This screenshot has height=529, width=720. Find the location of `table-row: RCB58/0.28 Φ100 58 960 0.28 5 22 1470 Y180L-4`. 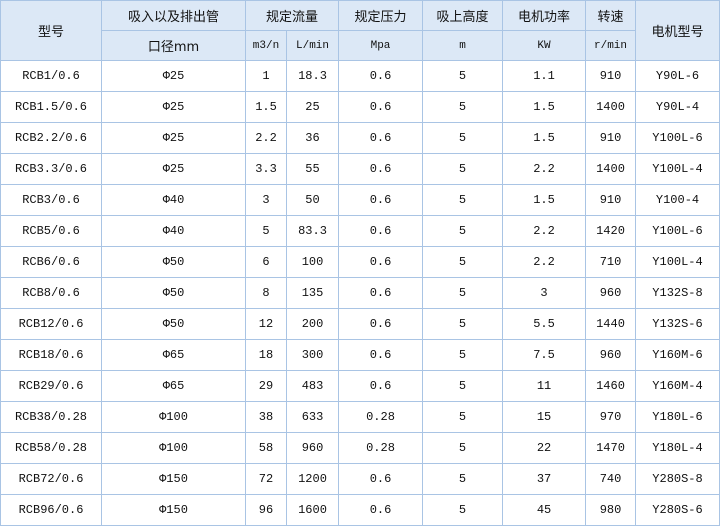

table-row: RCB58/0.28 Φ100 58 960 0.28 5 22 1470 Y180L-4 is located at coordinates (360, 448).